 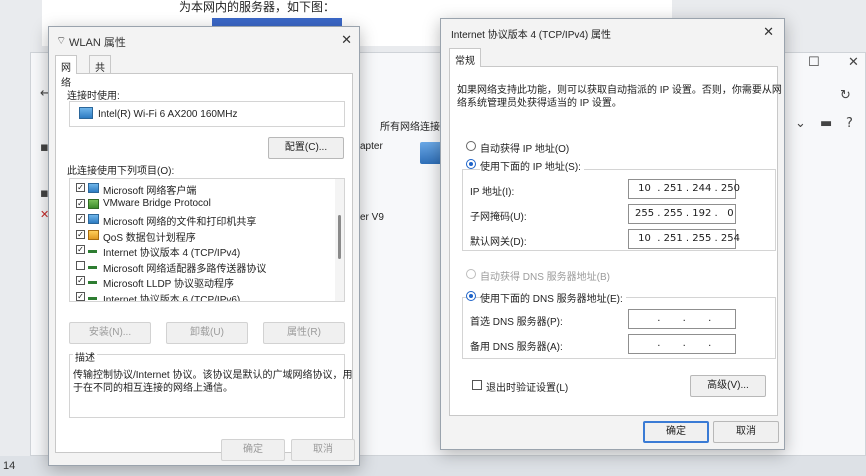 I want to click on item-label: Microsoft 网络的文件和打印机共享, so click(x=180, y=222).